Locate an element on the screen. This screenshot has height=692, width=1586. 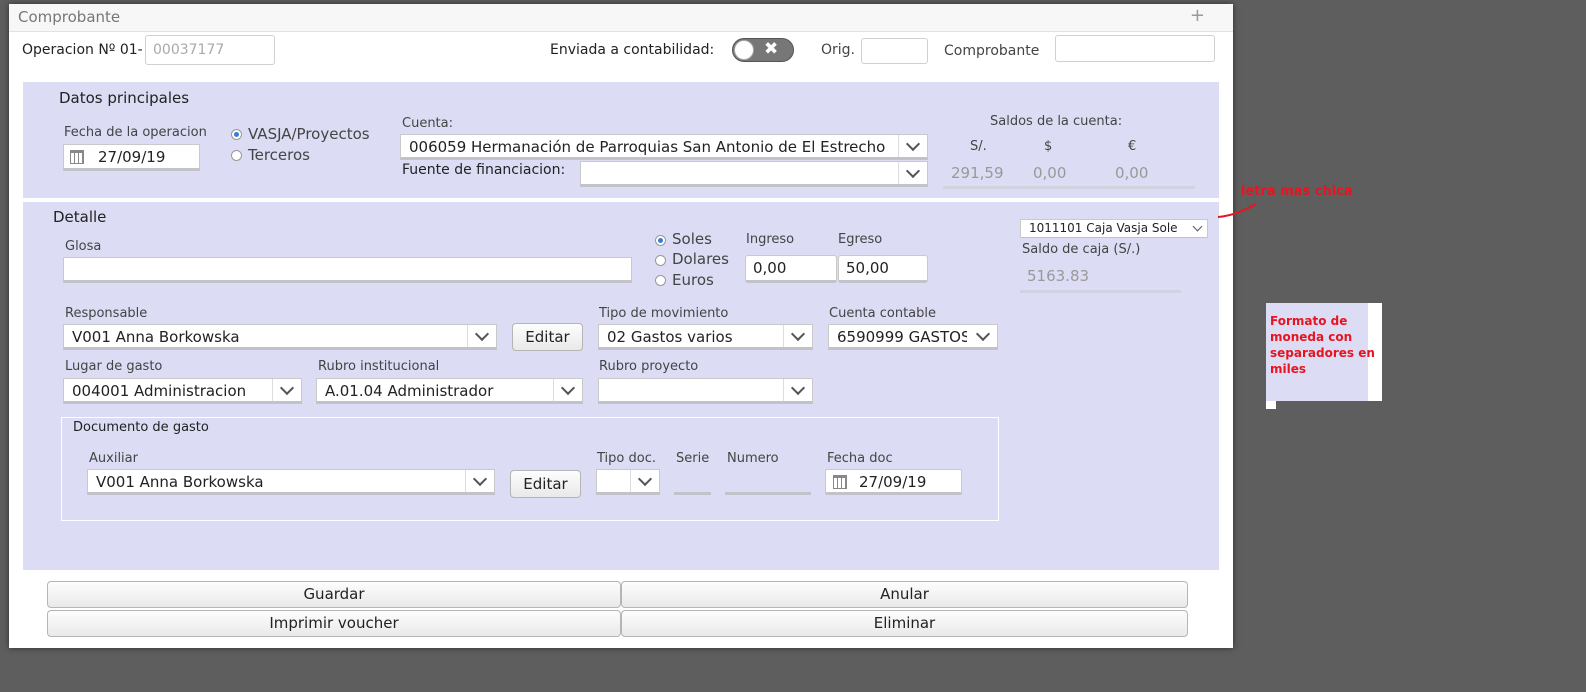
datos-principales-title: Datos principales is located at coordinates (124, 98).